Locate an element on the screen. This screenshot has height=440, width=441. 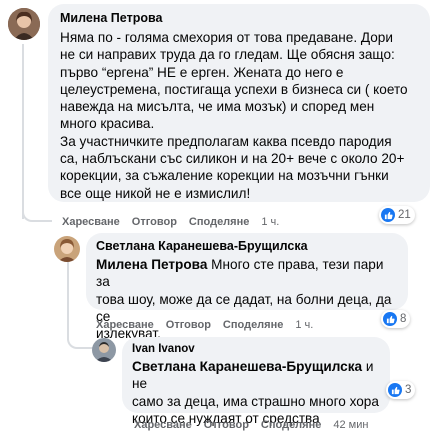
comment-actions-3: Харесване Отговор Споделяне 42 мин is located at coordinates (257, 425).